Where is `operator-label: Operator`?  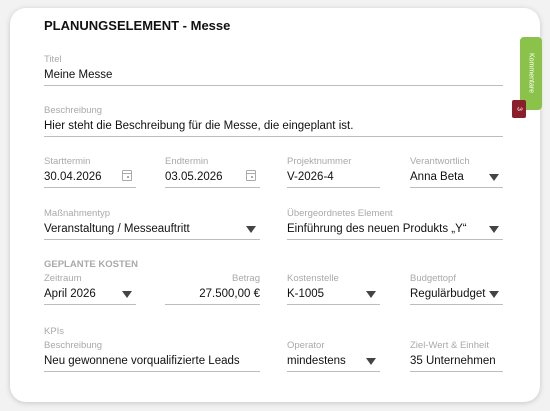 operator-label: Operator is located at coordinates (306, 345).